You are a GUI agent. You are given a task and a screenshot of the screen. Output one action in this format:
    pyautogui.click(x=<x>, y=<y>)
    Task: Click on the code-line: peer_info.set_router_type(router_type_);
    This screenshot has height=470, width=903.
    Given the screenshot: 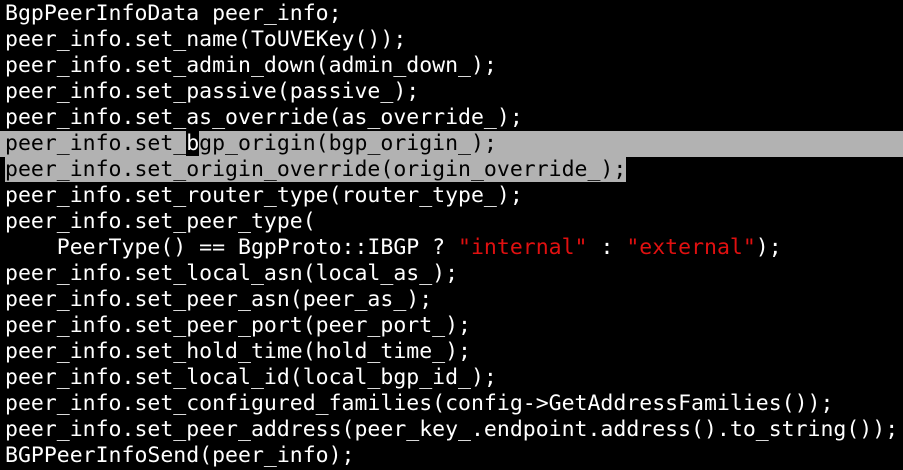 What is the action you would take?
    pyautogui.click(x=451, y=196)
    